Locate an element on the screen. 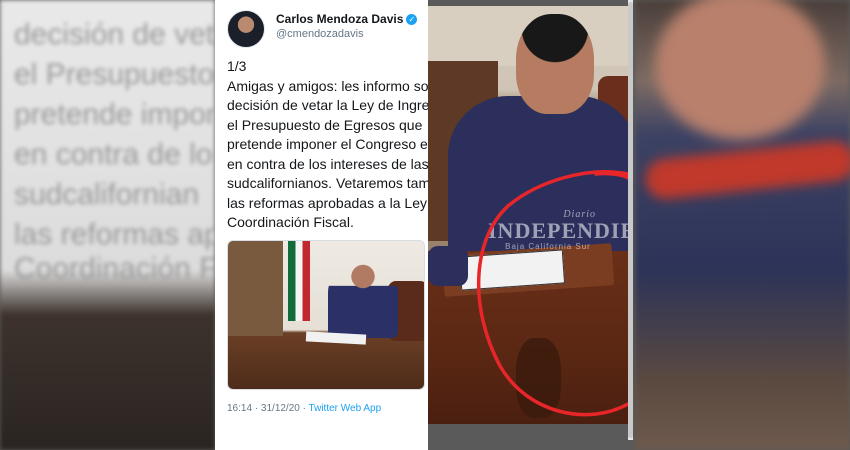 Image resolution: width=850 pixels, height=450 pixels. author-handle: @cmendozadavis is located at coordinates (320, 34).